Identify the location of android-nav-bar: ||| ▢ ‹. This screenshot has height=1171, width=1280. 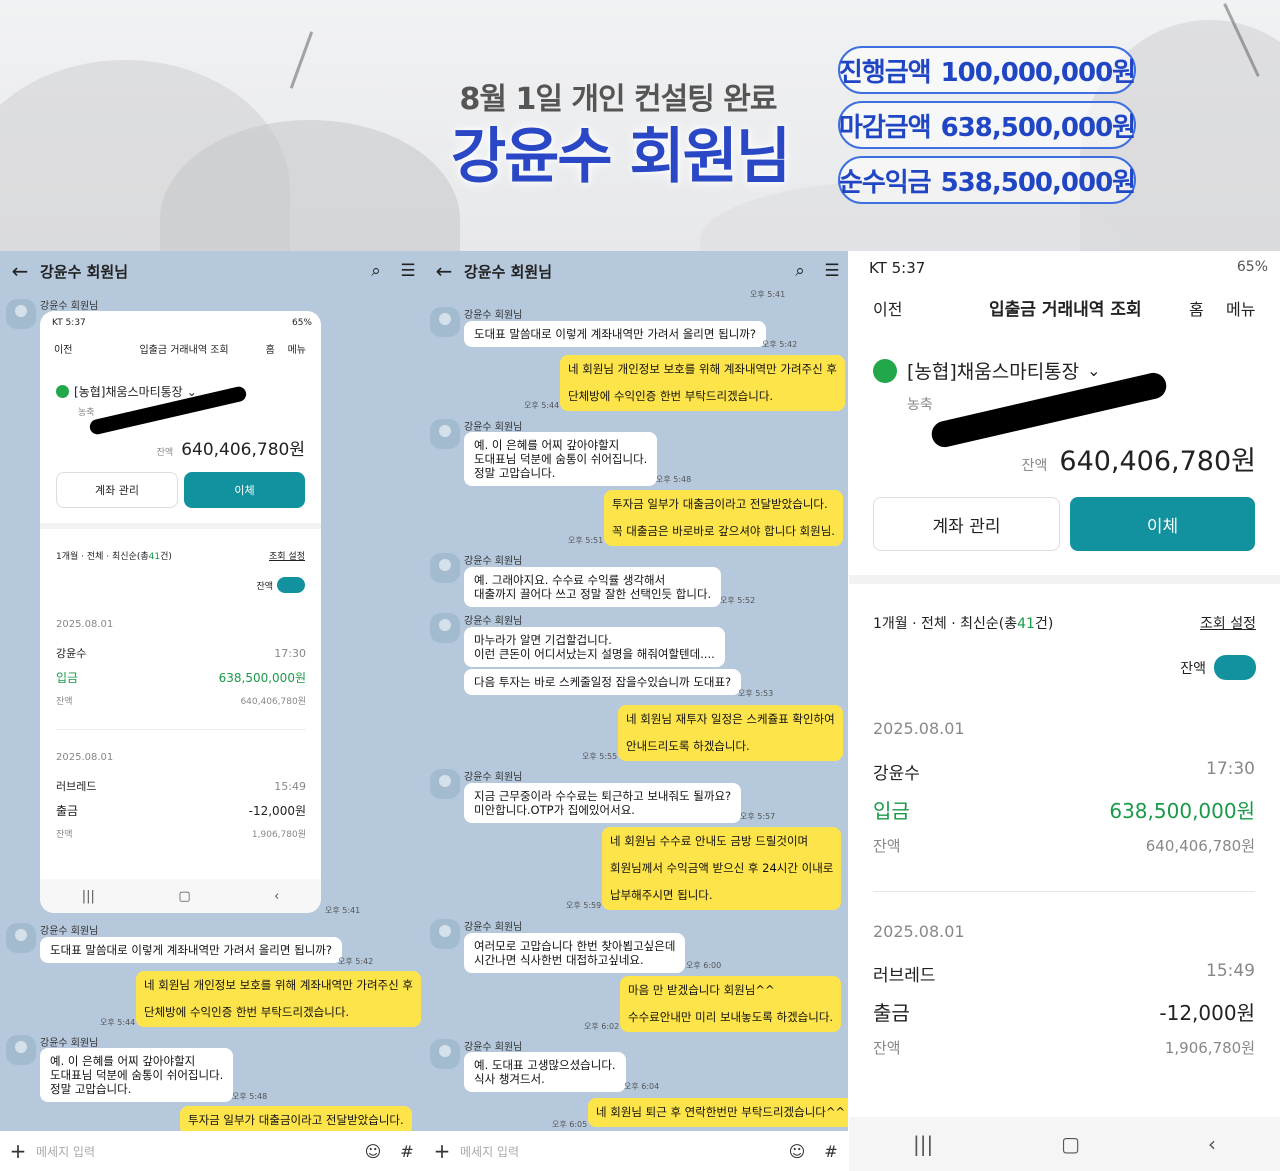
(180, 896).